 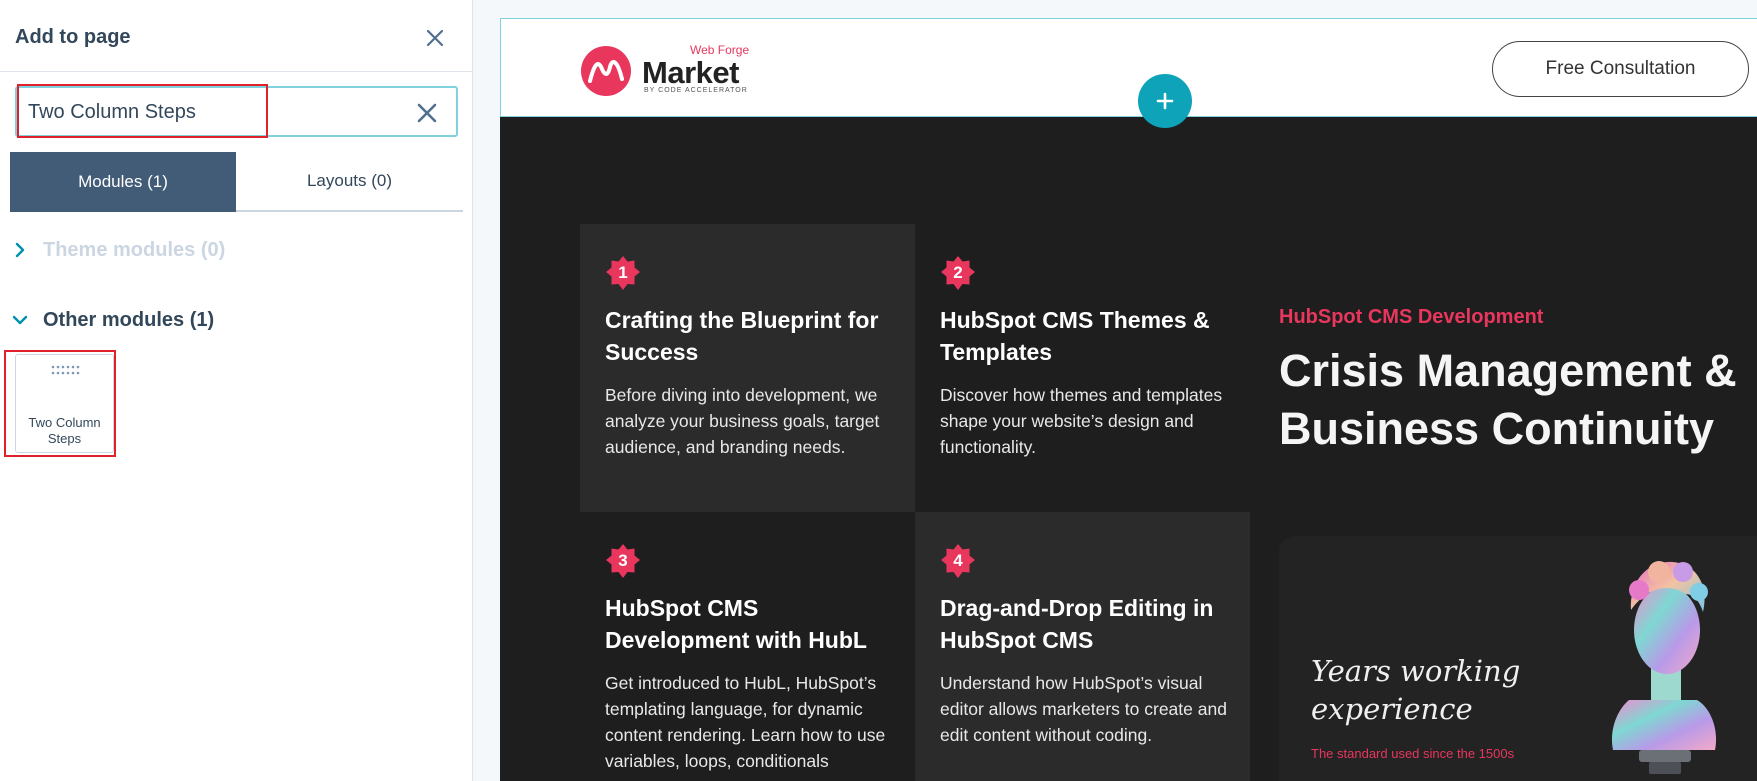 I want to click on panel-title: Add to page, so click(x=73, y=37).